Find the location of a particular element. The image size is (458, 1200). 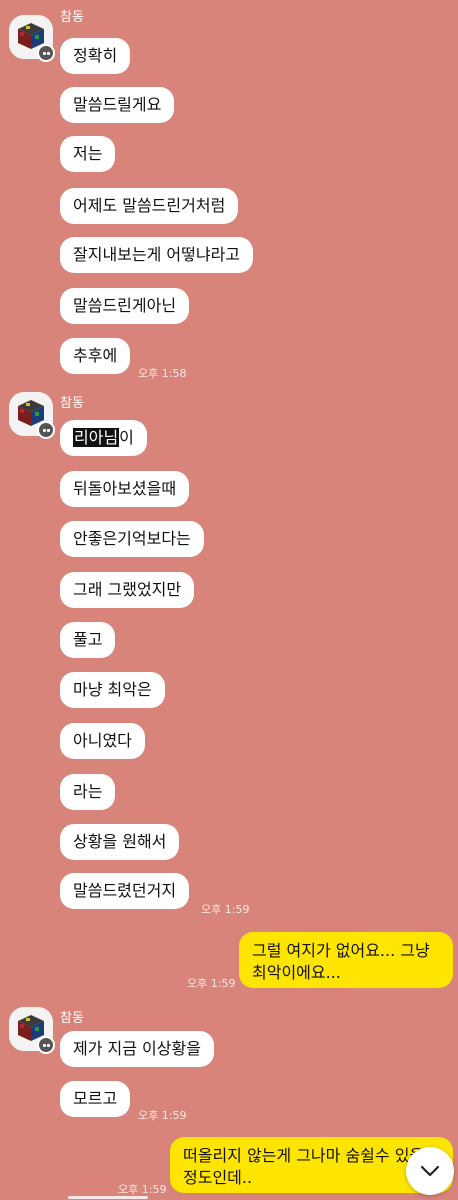

message-bubble: 안좋은기억보다는 is located at coordinates (132, 539).